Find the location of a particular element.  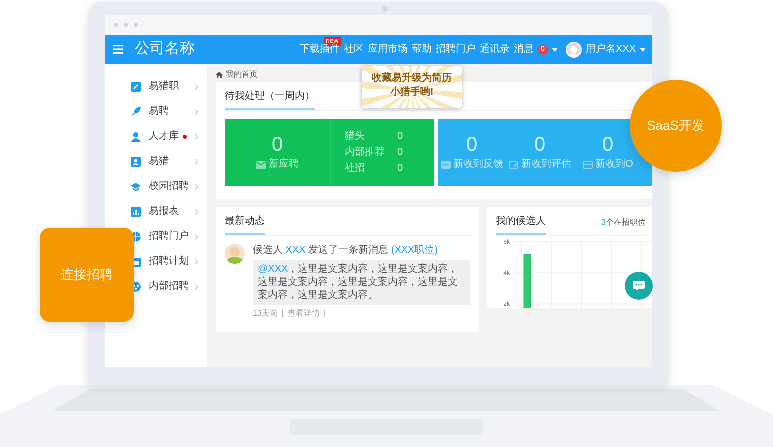

tile-label: 新收到评估 is located at coordinates (547, 165).